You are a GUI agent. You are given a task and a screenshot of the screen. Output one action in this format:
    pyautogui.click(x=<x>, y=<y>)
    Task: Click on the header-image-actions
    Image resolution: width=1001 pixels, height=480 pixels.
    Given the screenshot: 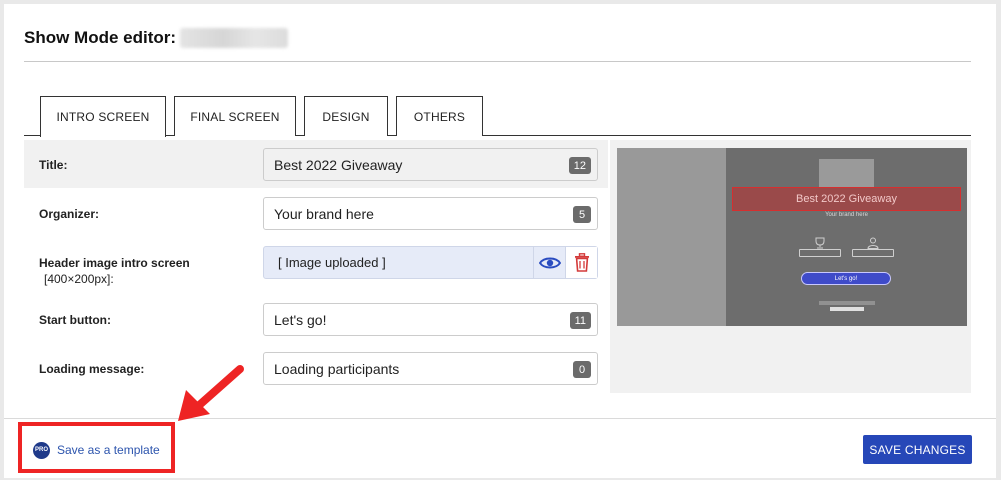 What is the action you would take?
    pyautogui.click(x=565, y=262)
    